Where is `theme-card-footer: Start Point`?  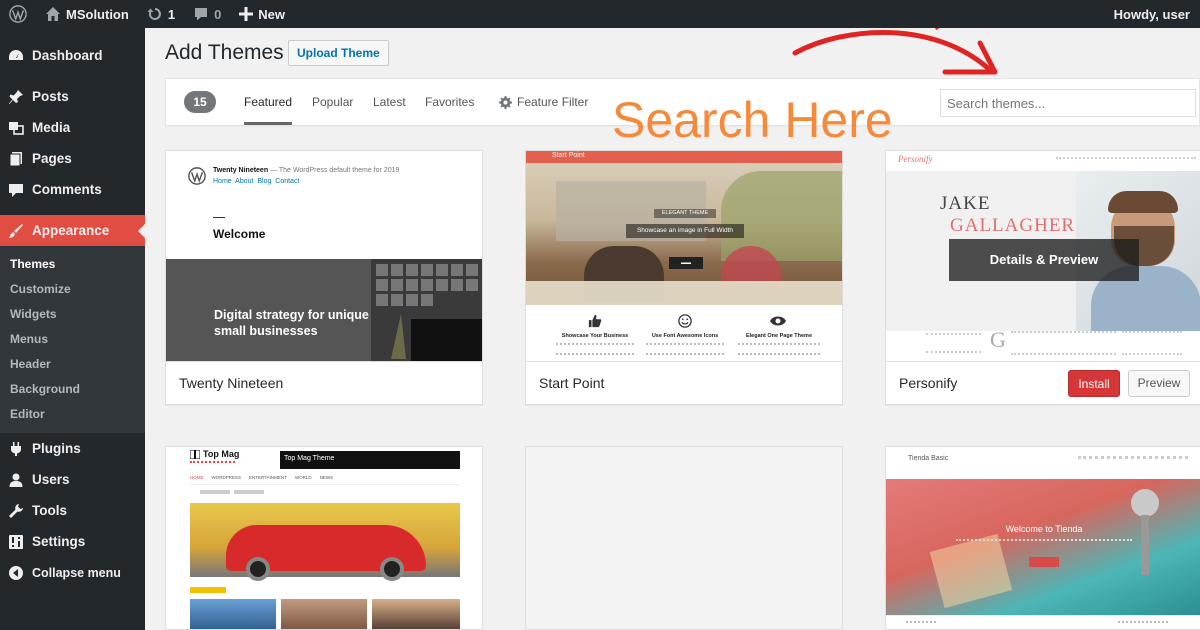
theme-card-footer: Start Point is located at coordinates (684, 382).